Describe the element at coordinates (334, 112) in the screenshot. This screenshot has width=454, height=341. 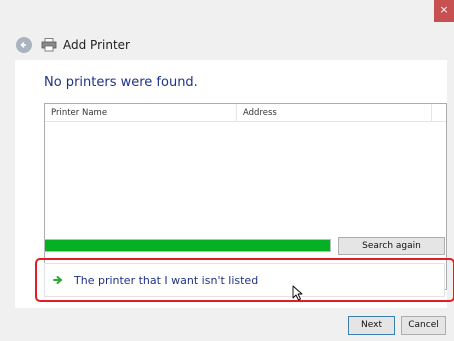
I see `column-header-address: Address` at that location.